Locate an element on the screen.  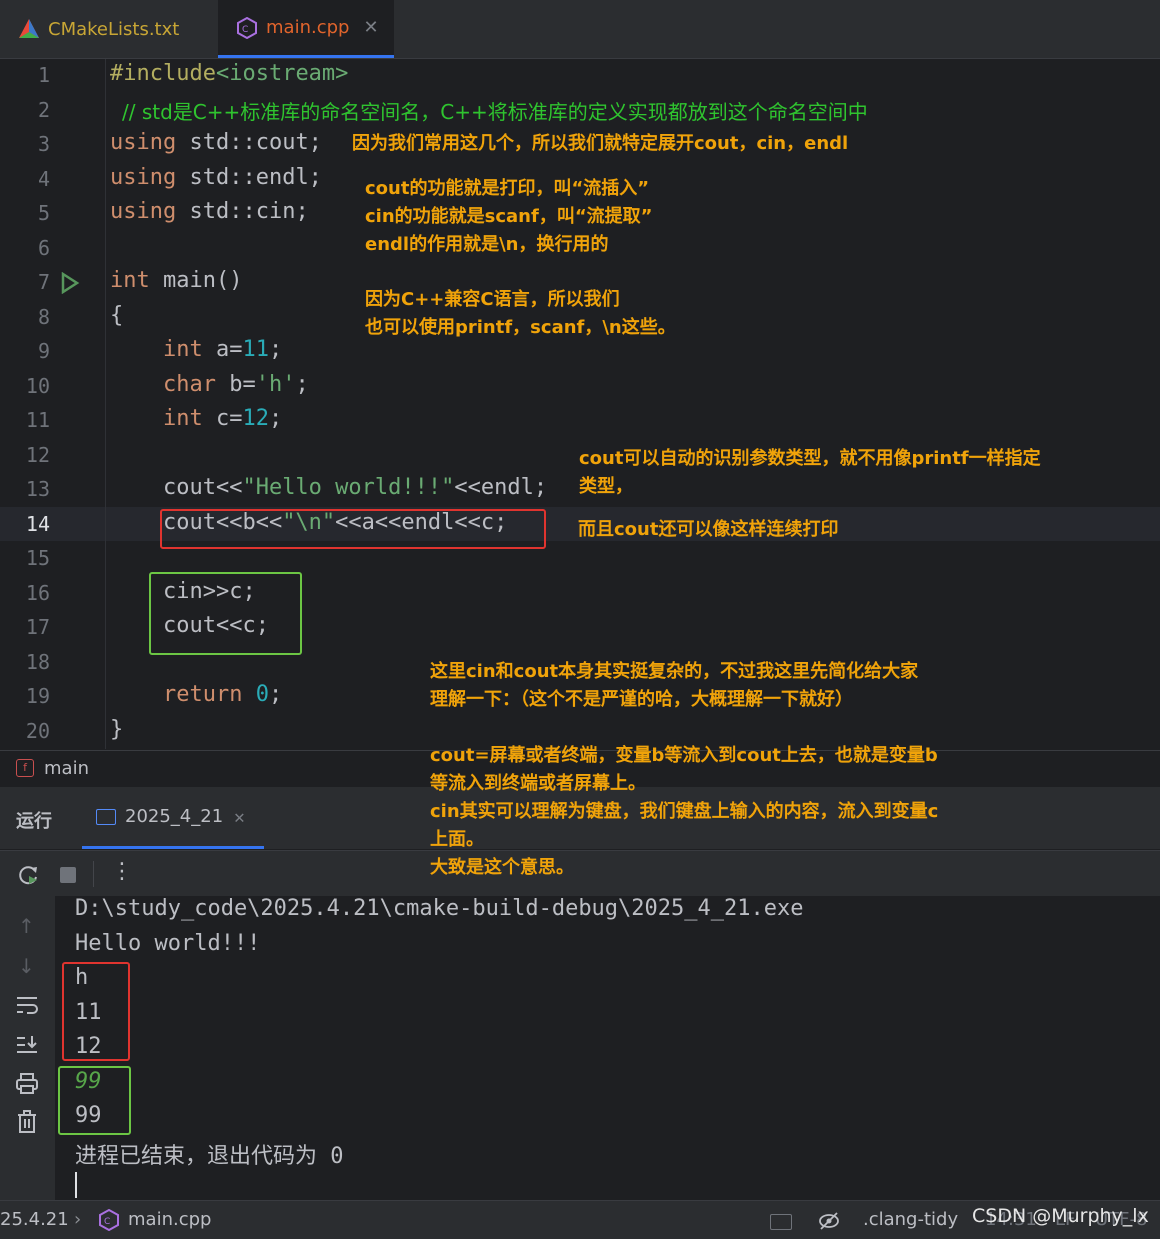
annotation-using: 因为我们常用这几个，所以我们就特定展开cout，cin，endl is located at coordinates (600, 143).